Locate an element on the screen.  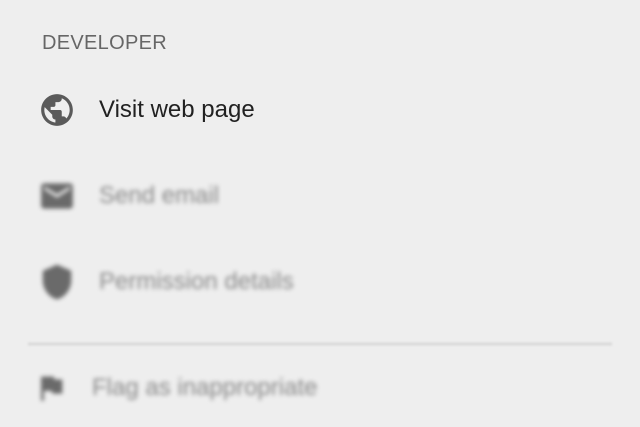
flag-icon is located at coordinates (51, 388).